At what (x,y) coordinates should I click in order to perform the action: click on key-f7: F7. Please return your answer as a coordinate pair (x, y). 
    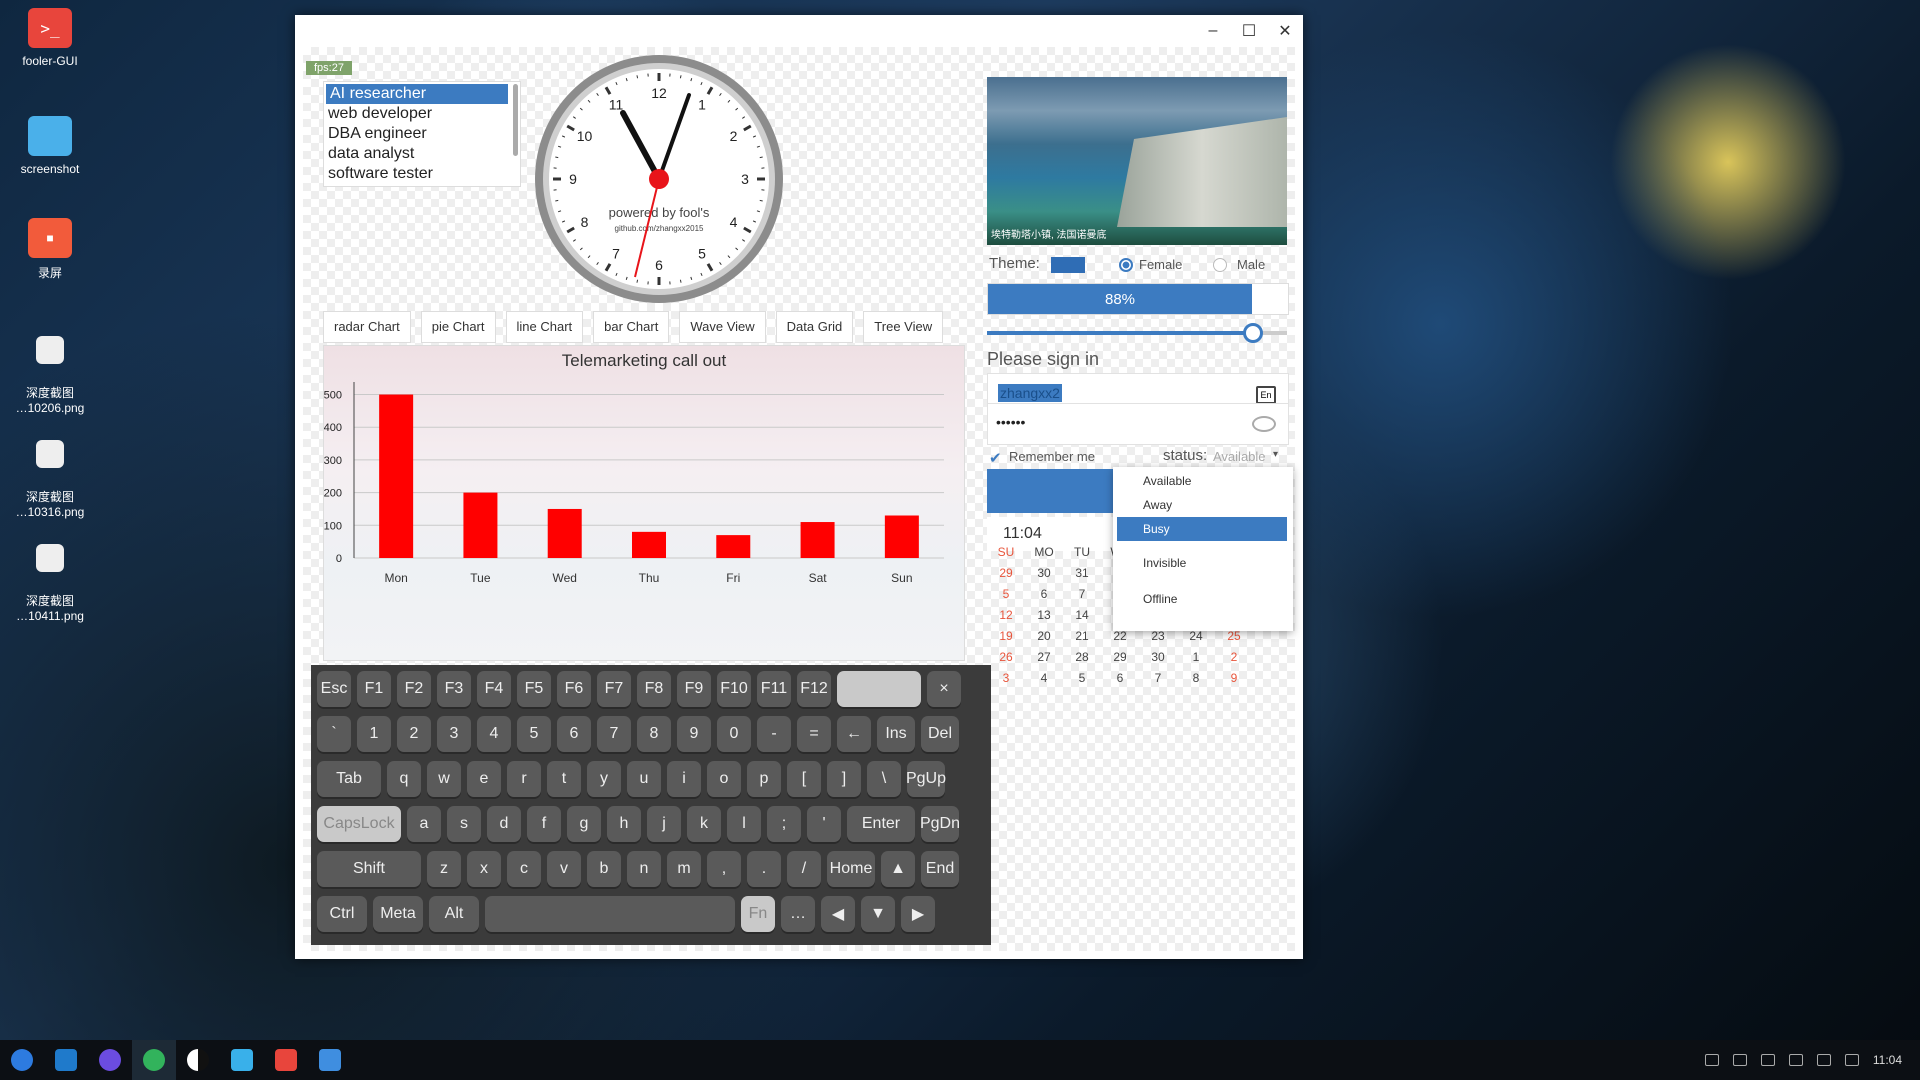
    Looking at the image, I should click on (614, 689).